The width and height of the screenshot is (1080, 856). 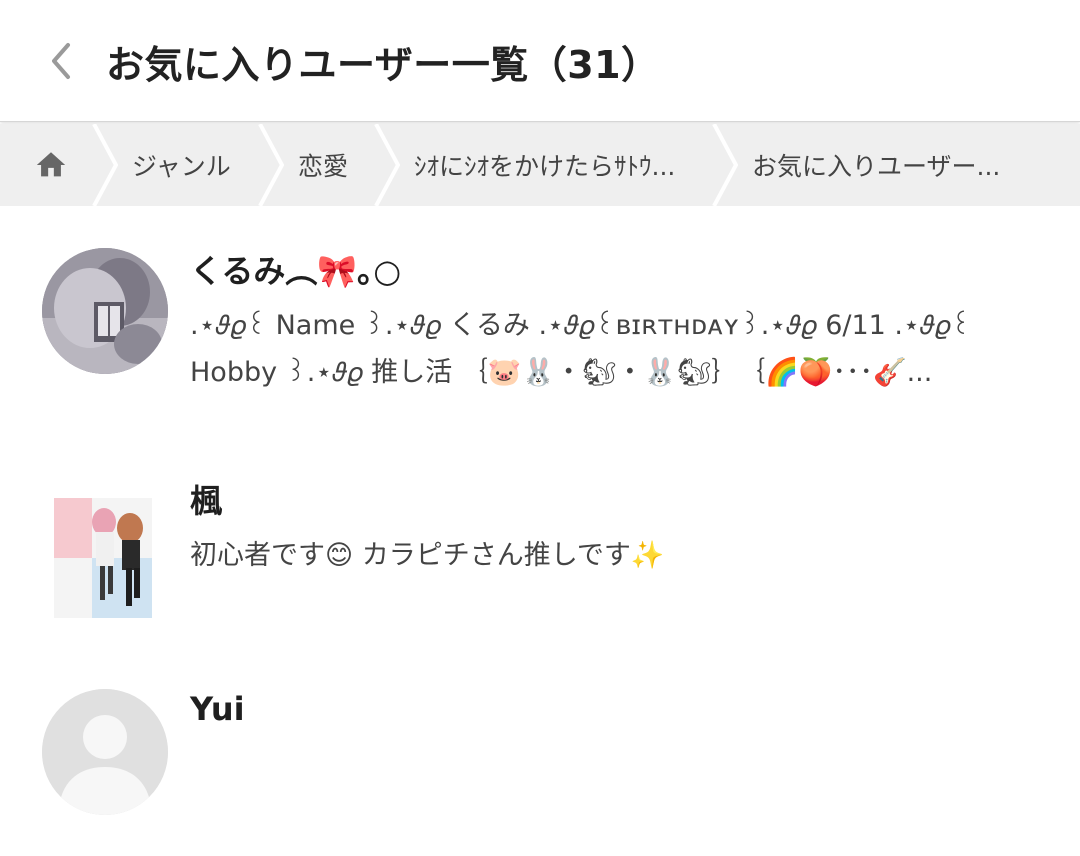 I want to click on chevron-left-icon, so click(x=61, y=61).